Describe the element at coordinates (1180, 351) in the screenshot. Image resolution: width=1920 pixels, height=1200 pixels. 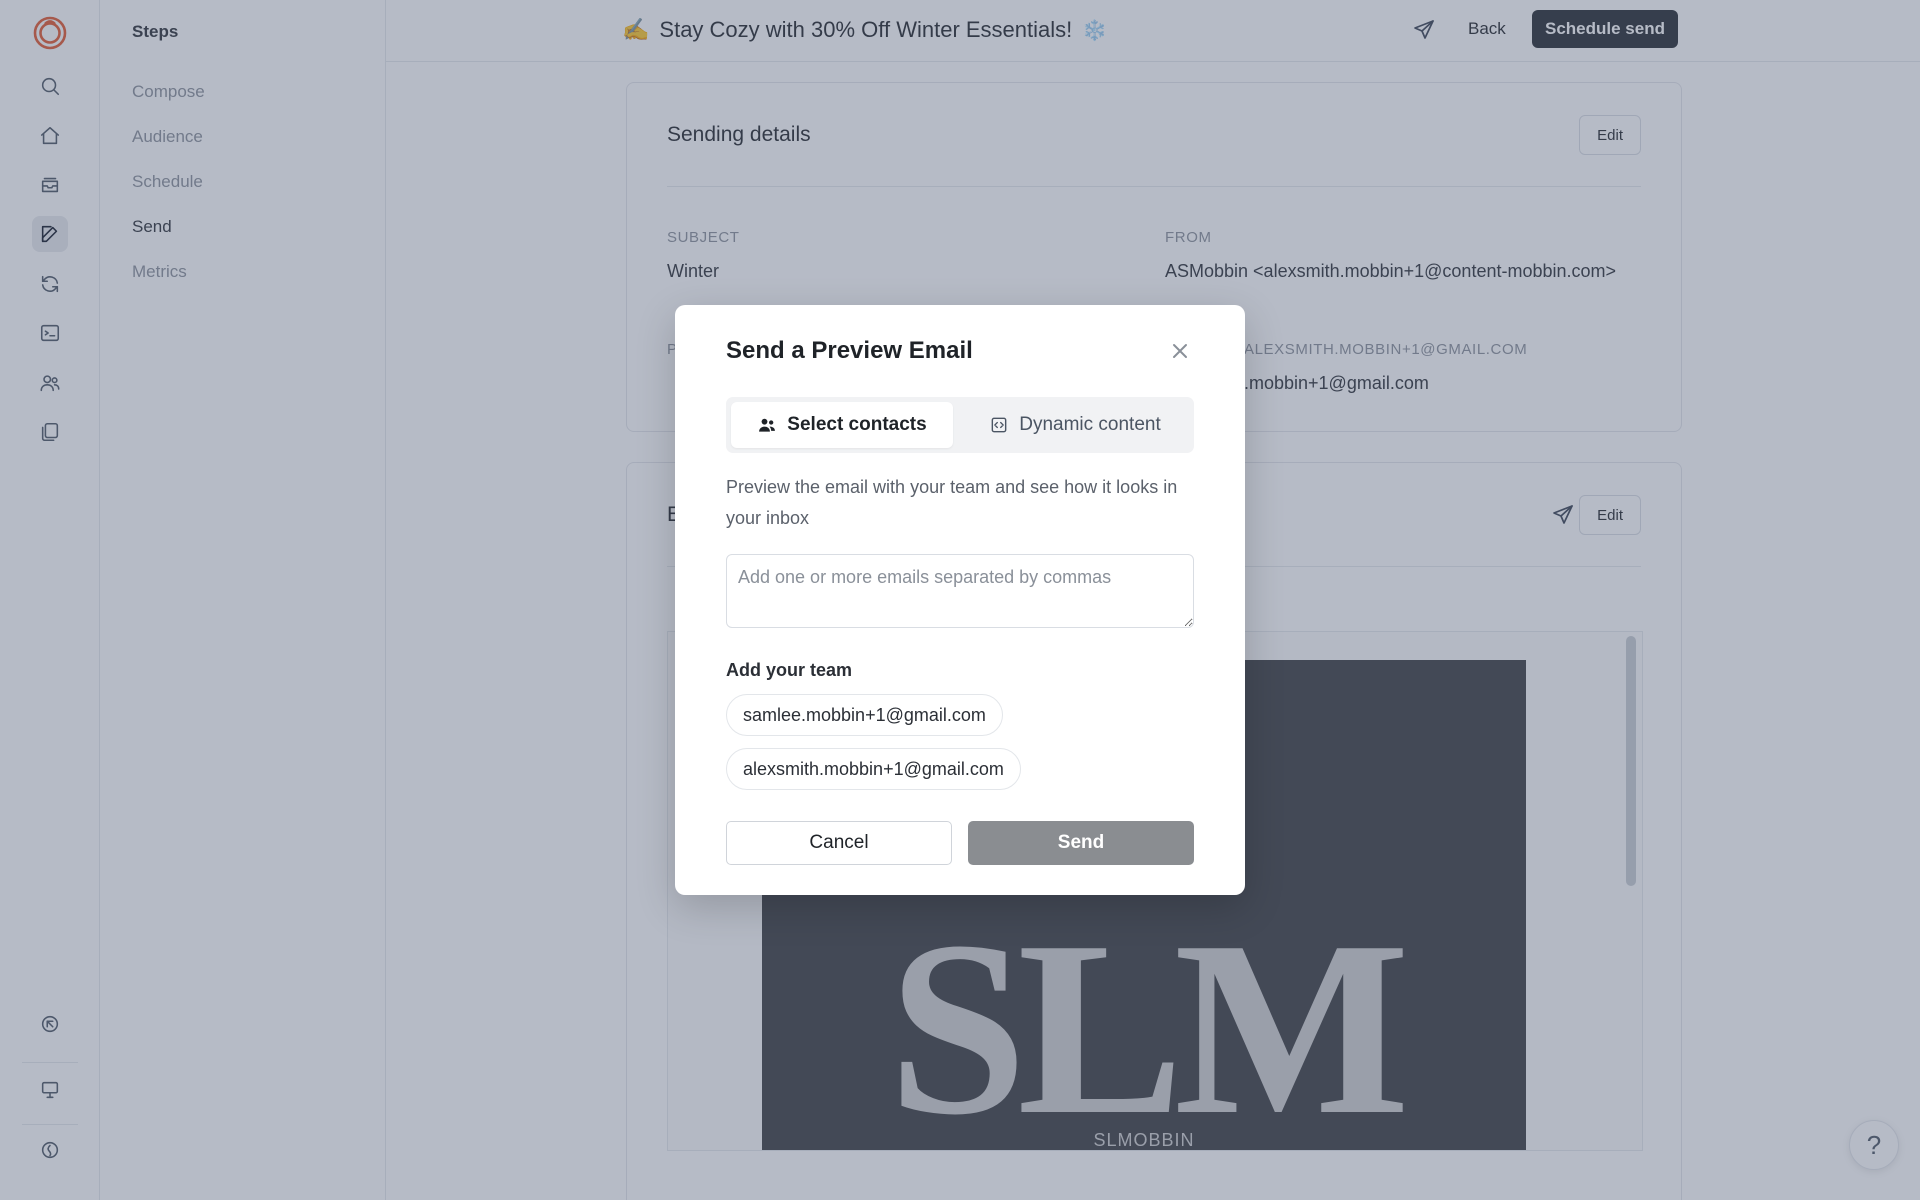
I see `close-icon` at that location.